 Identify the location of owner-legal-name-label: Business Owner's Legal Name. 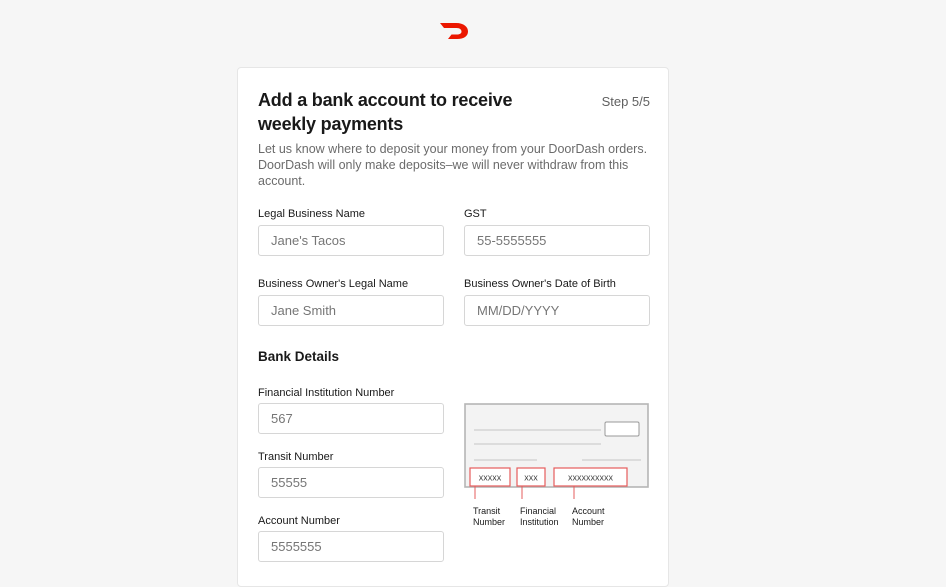
(333, 284).